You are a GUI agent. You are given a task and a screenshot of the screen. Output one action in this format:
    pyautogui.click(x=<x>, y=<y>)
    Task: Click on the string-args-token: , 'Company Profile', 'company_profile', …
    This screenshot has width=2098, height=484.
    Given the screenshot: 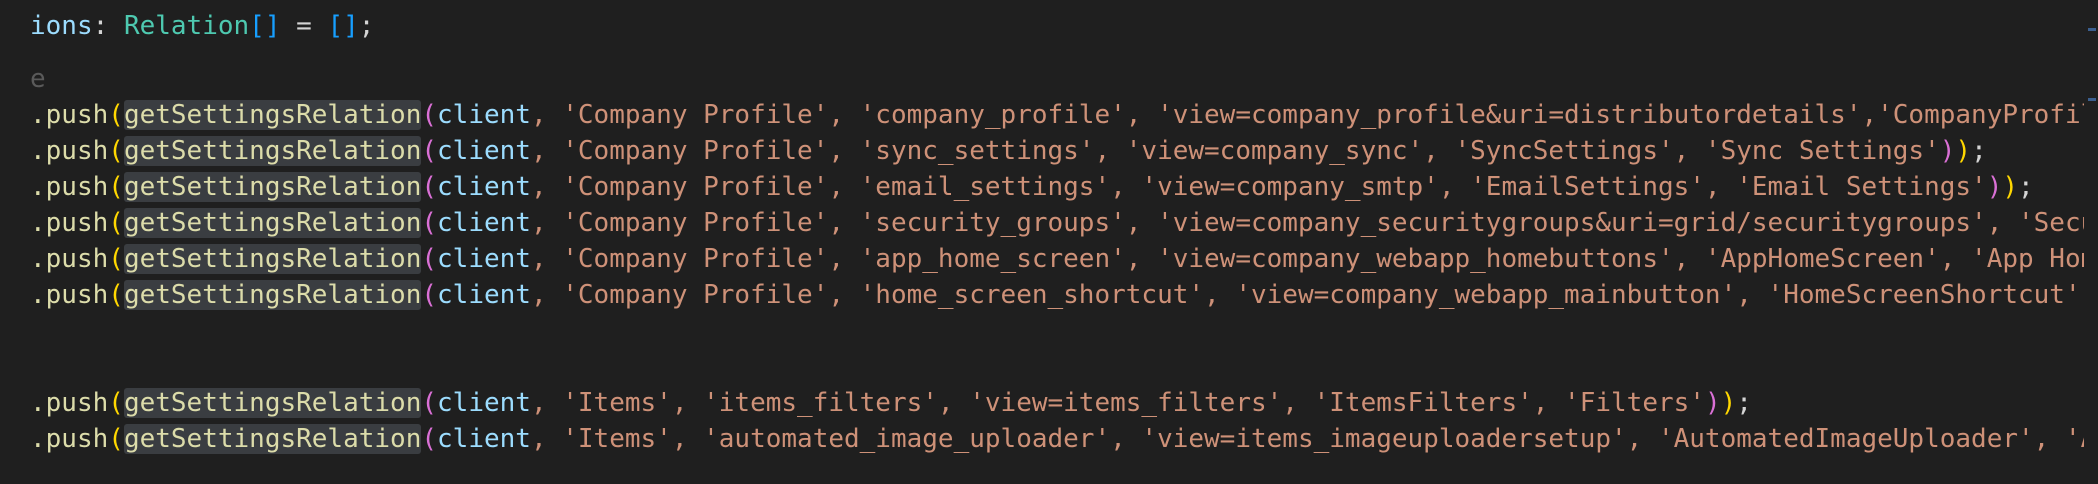 What is the action you would take?
    pyautogui.click(x=1314, y=115)
    